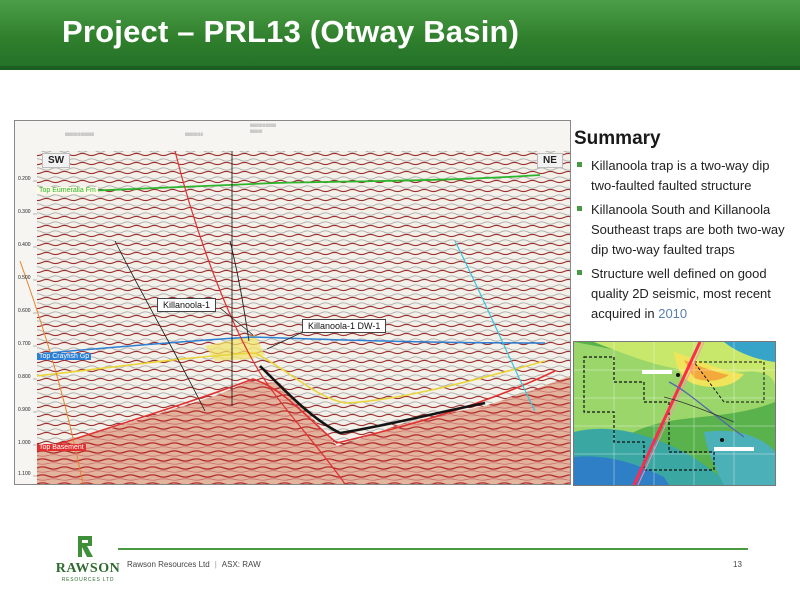  I want to click on direction-ne: NE, so click(550, 160).